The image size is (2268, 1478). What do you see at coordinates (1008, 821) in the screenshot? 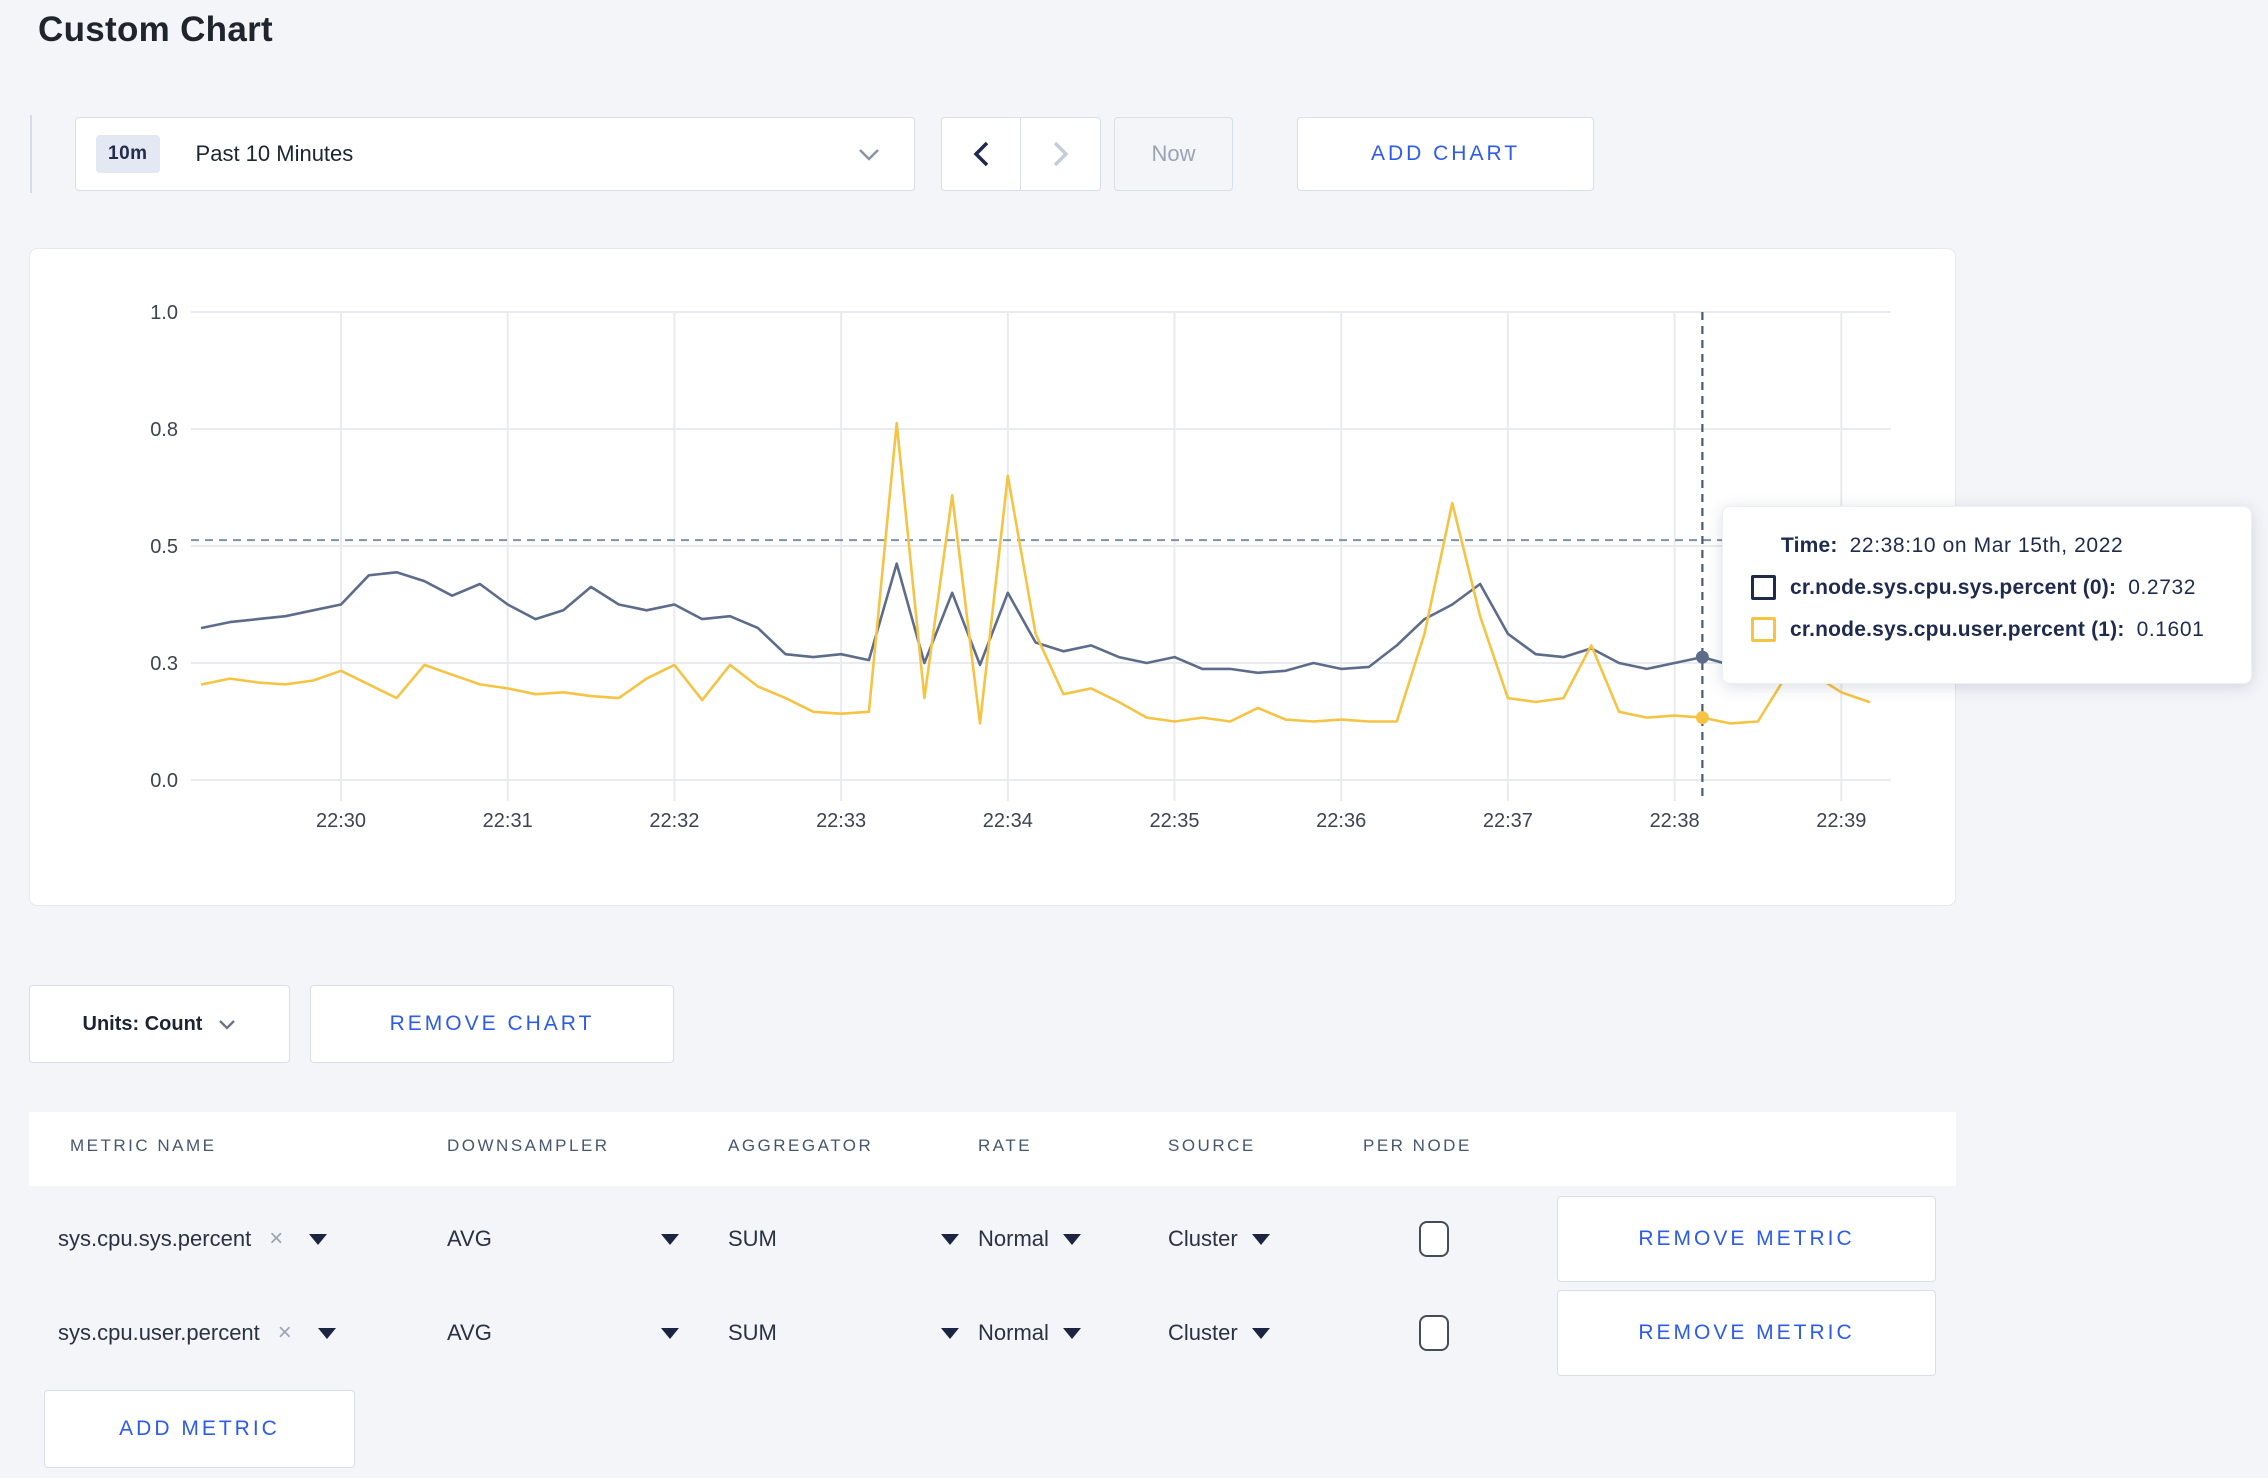
I see `svg-text: 22:34` at bounding box center [1008, 821].